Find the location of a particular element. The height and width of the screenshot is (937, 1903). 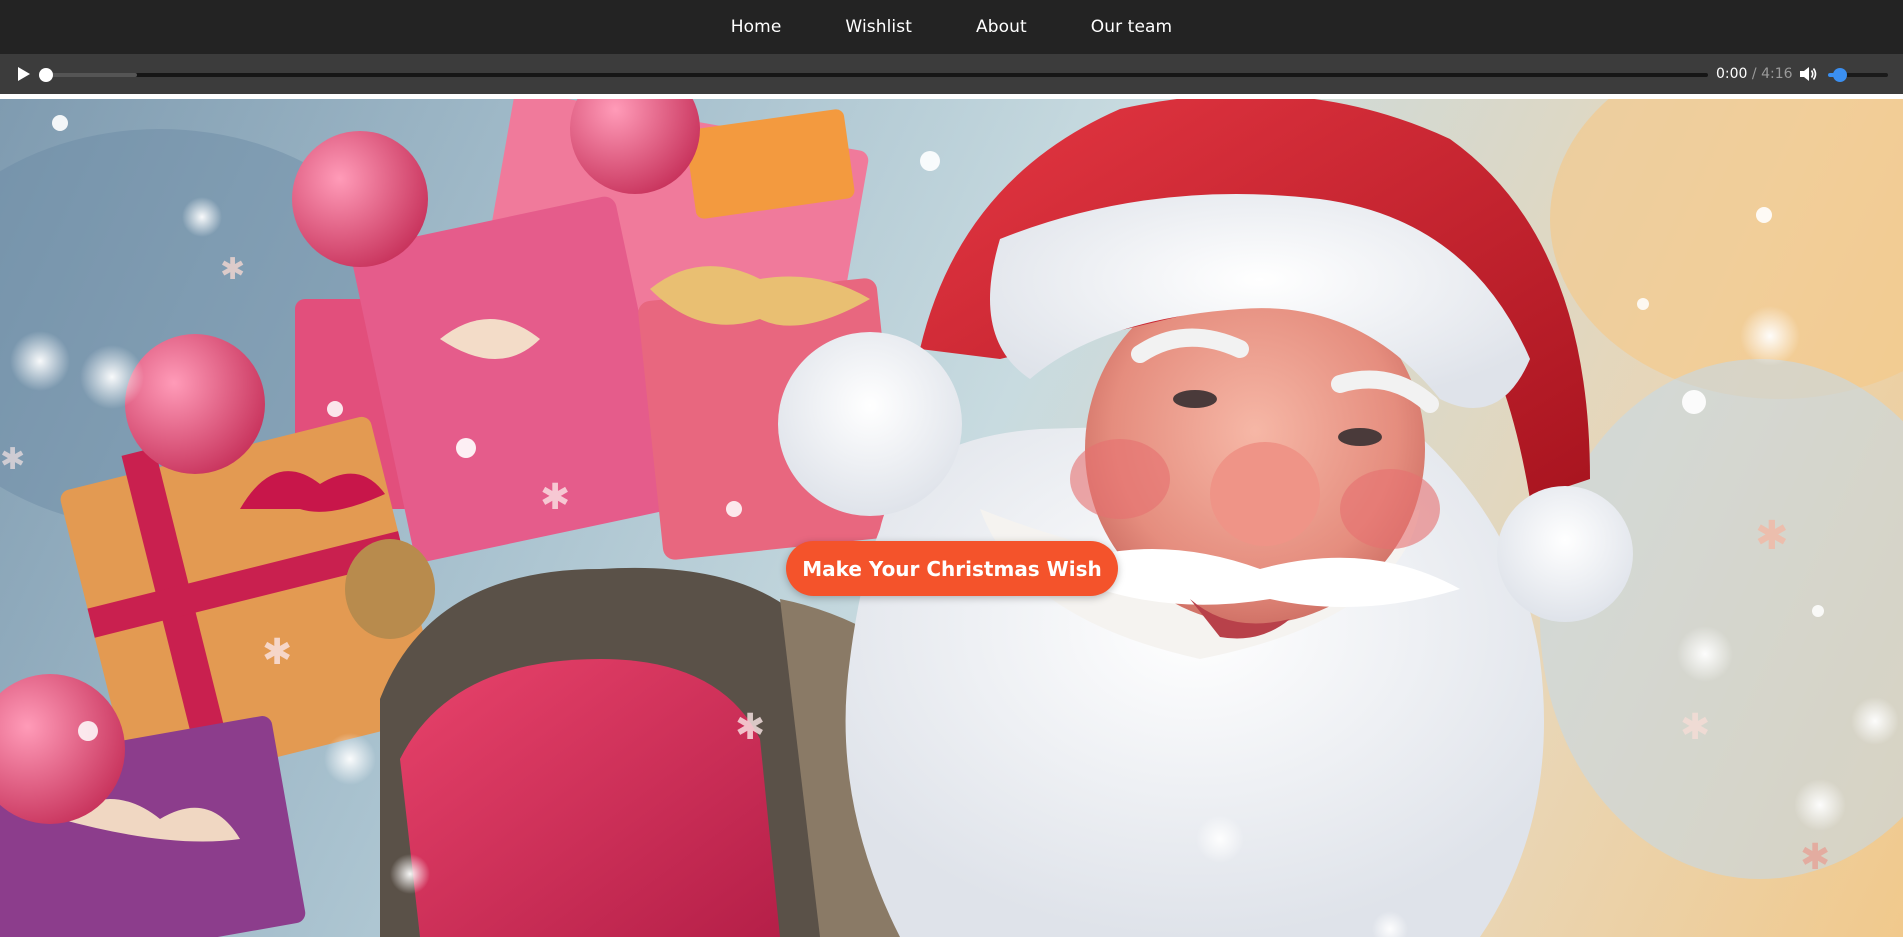

time-display: 0:00 / 4:16 is located at coordinates (1754, 74).